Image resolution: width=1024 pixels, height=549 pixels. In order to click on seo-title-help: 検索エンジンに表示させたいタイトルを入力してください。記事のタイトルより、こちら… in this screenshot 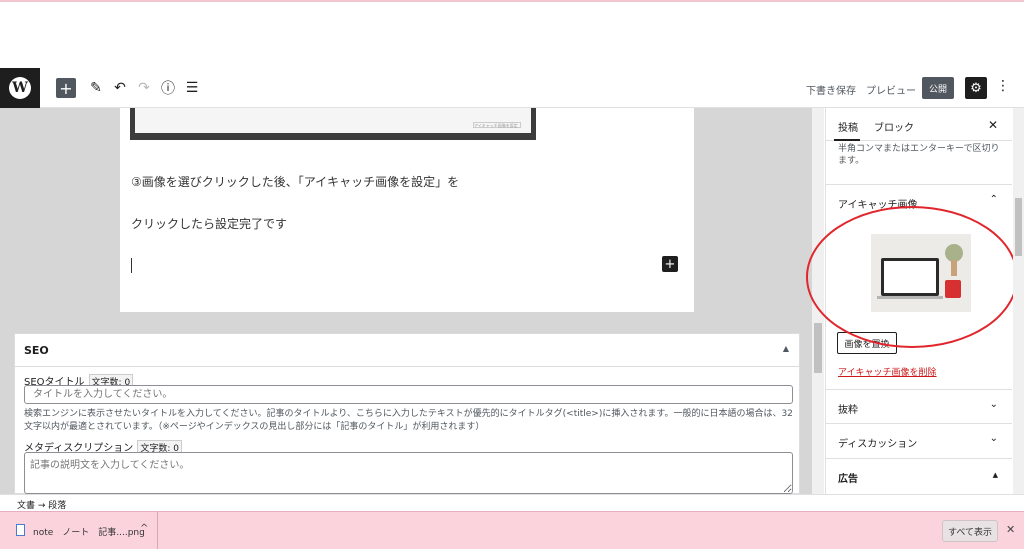, I will do `click(408, 420)`.